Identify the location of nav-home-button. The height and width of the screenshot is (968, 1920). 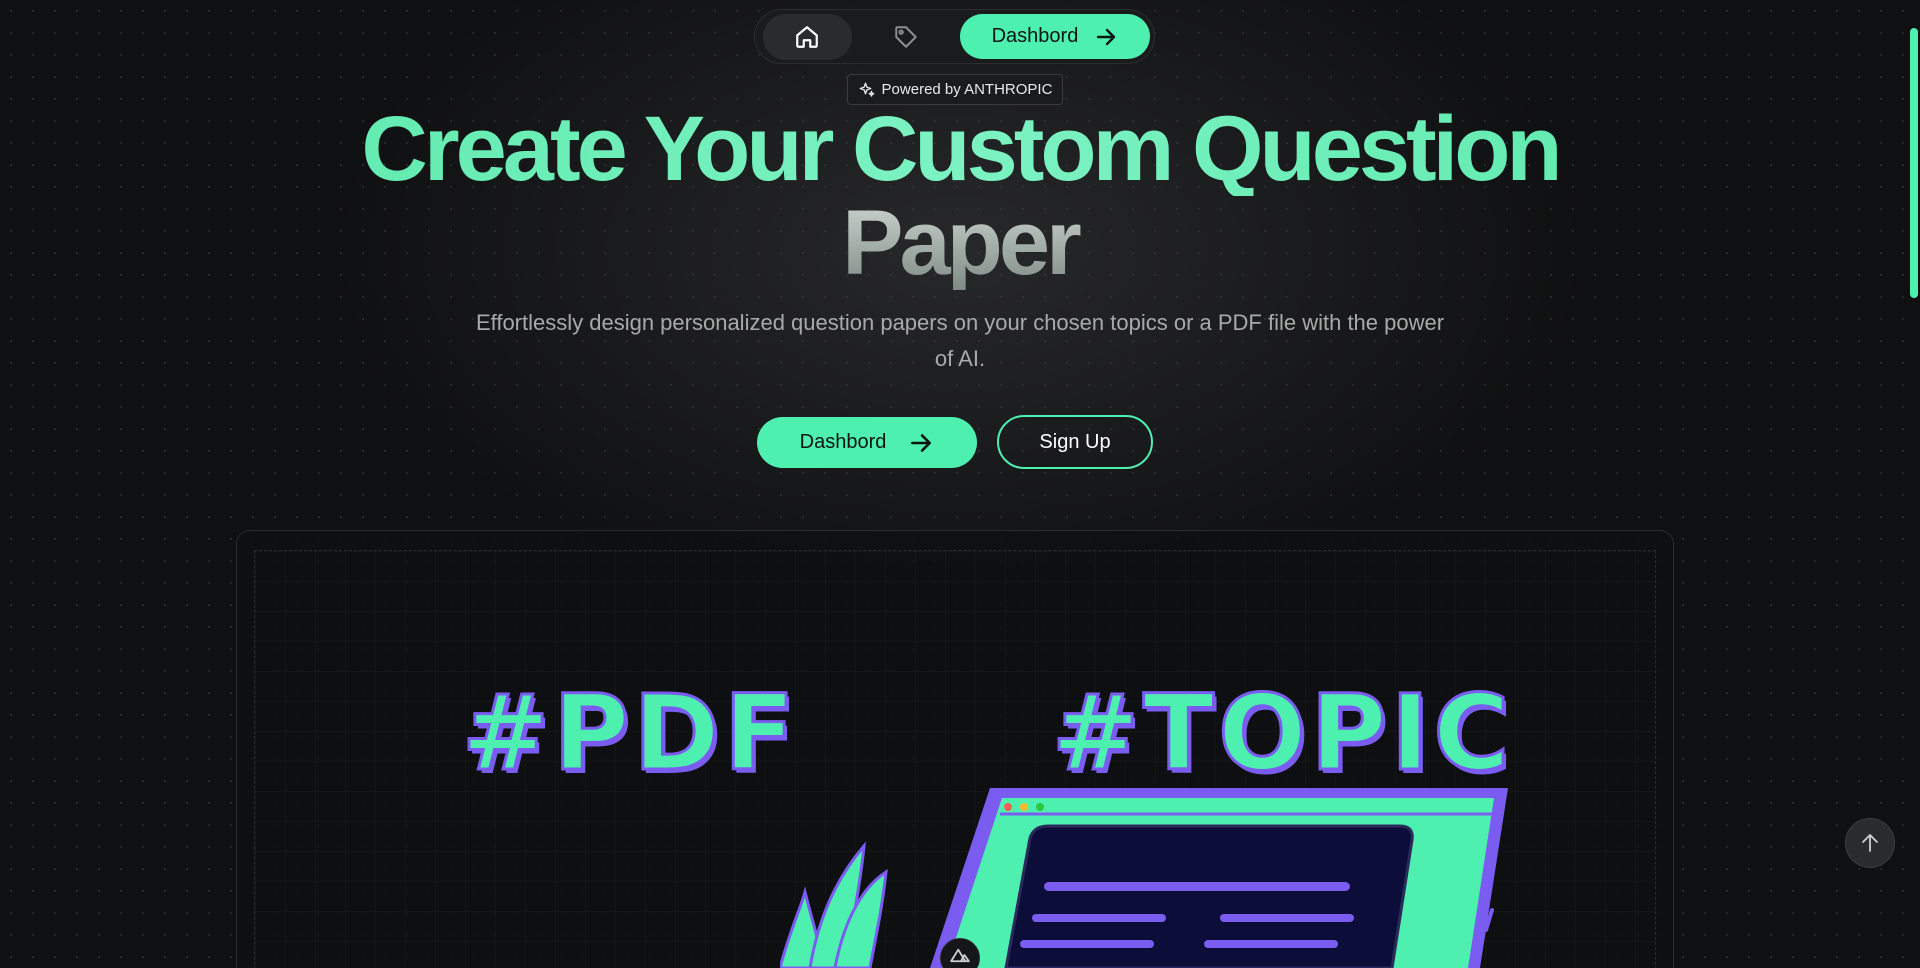
(807, 36).